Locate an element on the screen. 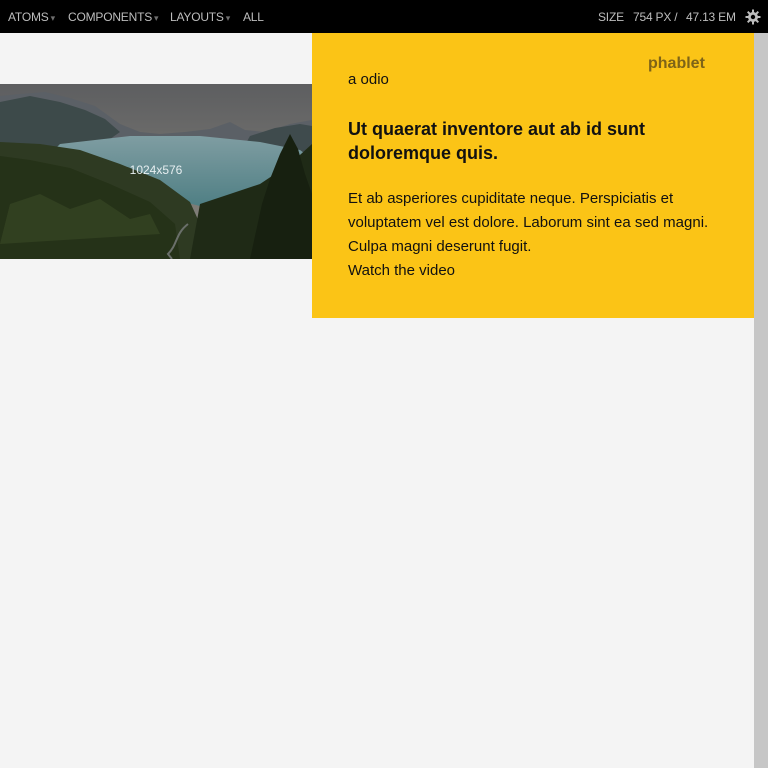 This screenshot has width=768, height=768. nav-layouts: LAYOUTS ▾ is located at coordinates (200, 17).